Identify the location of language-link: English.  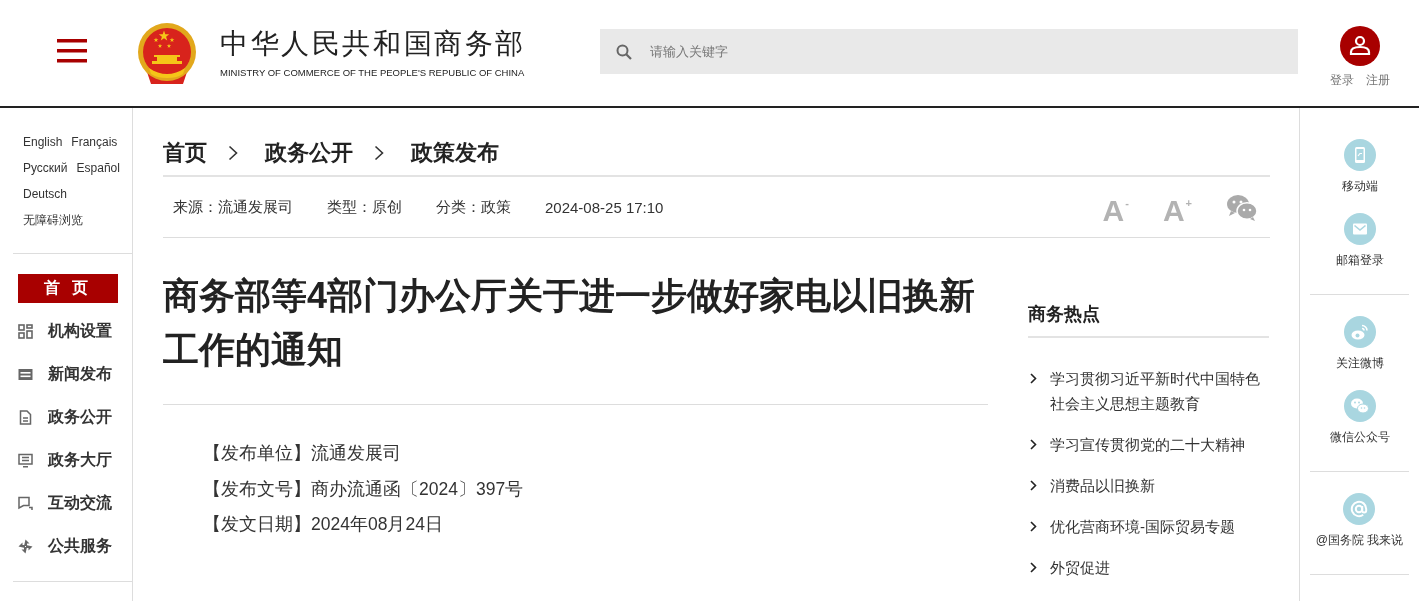
(43, 142).